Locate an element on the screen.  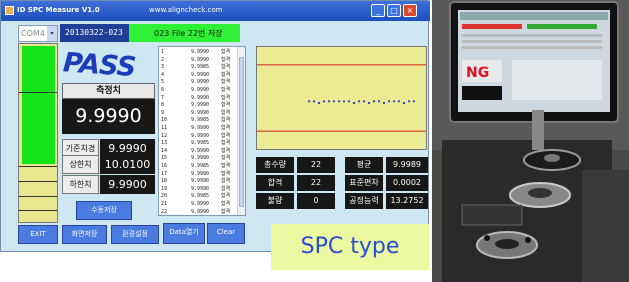
window-title: ID SPC Measure V1.0 is located at coordinates (58, 10).